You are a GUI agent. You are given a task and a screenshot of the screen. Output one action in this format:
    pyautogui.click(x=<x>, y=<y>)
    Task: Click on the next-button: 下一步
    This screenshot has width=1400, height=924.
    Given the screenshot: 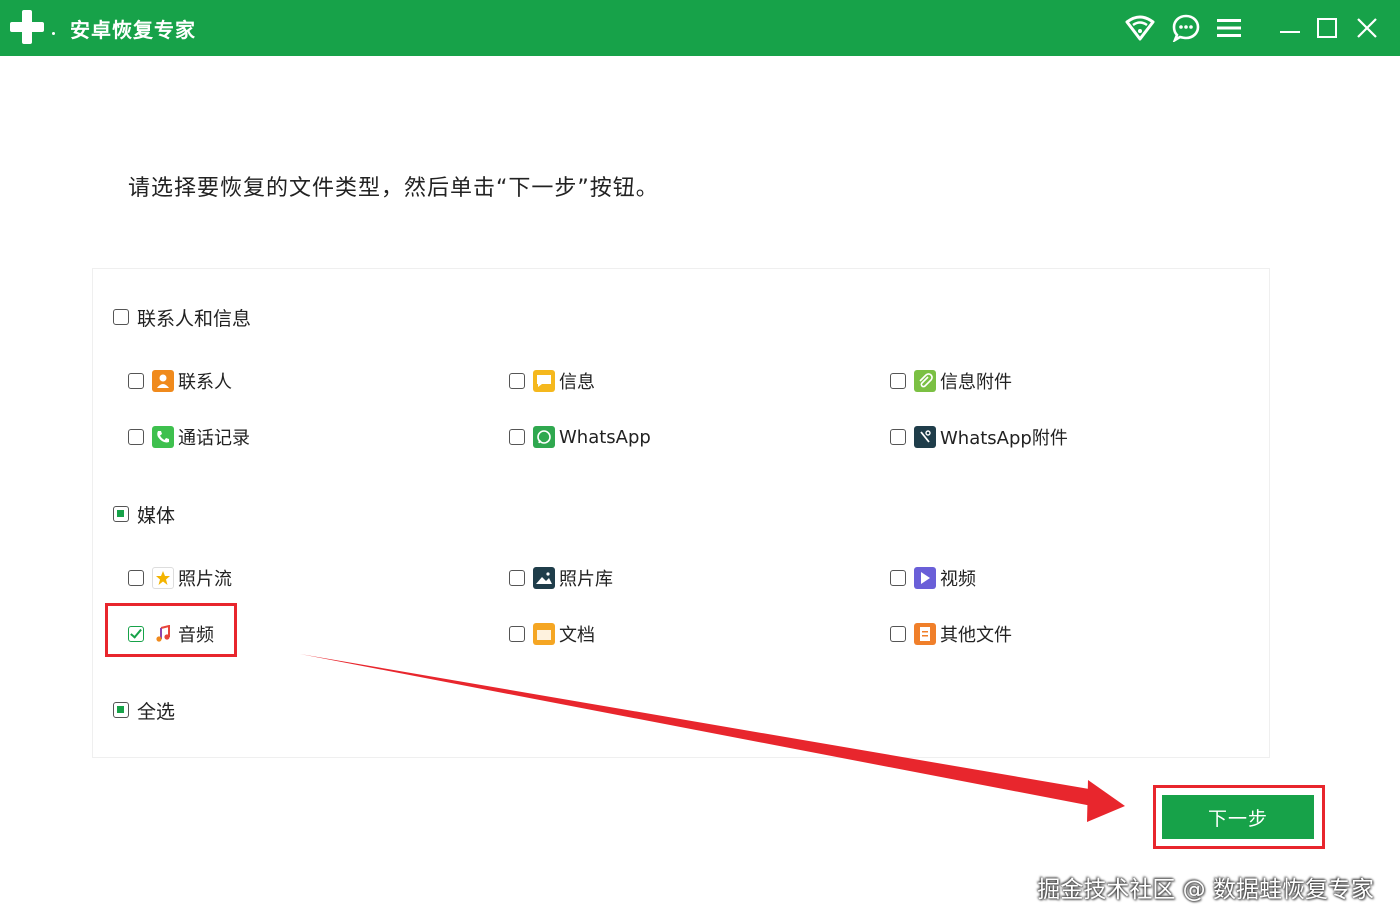 What is the action you would take?
    pyautogui.click(x=1238, y=817)
    